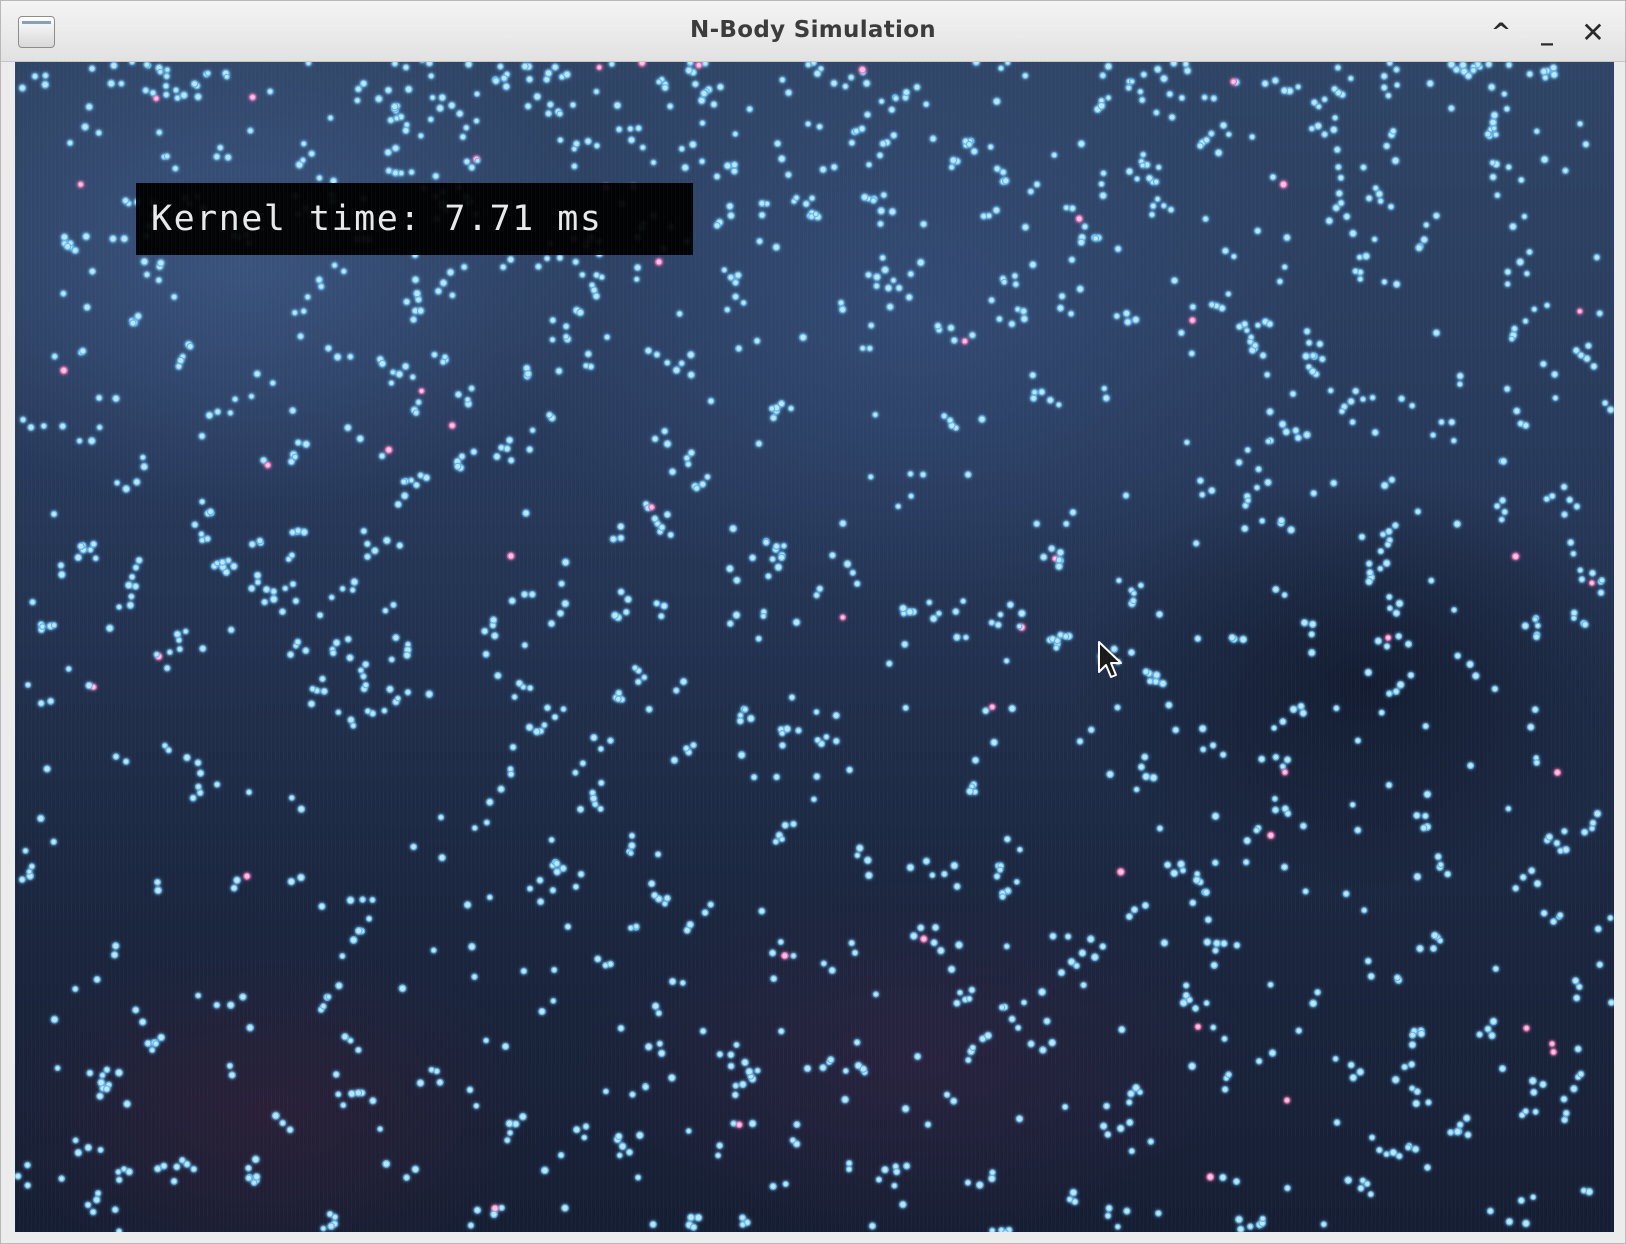 This screenshot has height=1244, width=1626. I want to click on title-bar: N-Body Simulation ^ _ ✕, so click(813, 31).